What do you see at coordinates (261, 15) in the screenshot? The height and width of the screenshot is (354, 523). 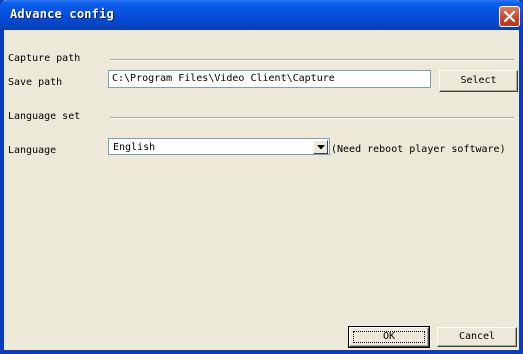 I see `title-bar: Advance config` at bounding box center [261, 15].